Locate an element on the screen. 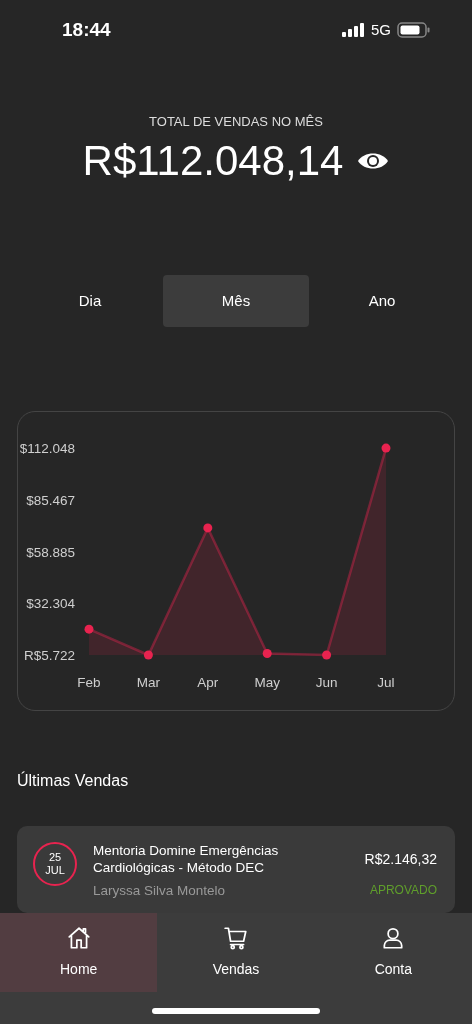  nav-tab: Conta is located at coordinates (393, 952).